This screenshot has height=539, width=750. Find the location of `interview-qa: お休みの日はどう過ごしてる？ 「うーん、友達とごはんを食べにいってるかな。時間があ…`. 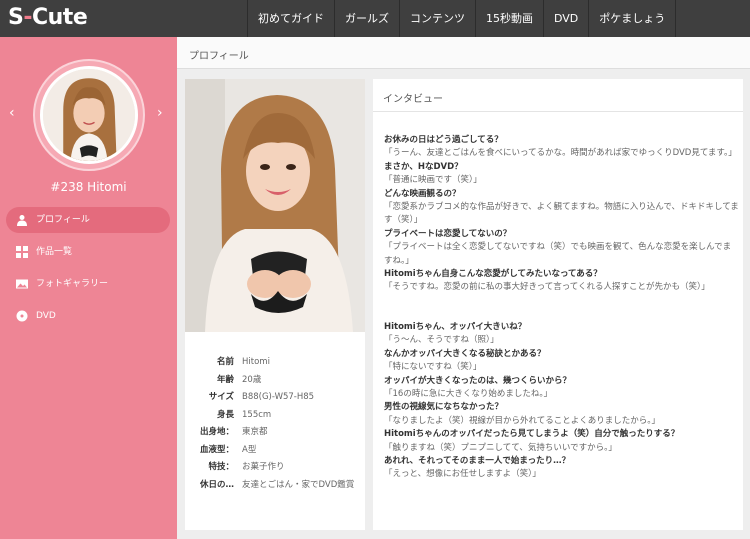

interview-qa: お休みの日はどう過ごしてる？ 「うーん、友達とごはんを食べにいってるかな。時間があ… is located at coordinates (560, 147).